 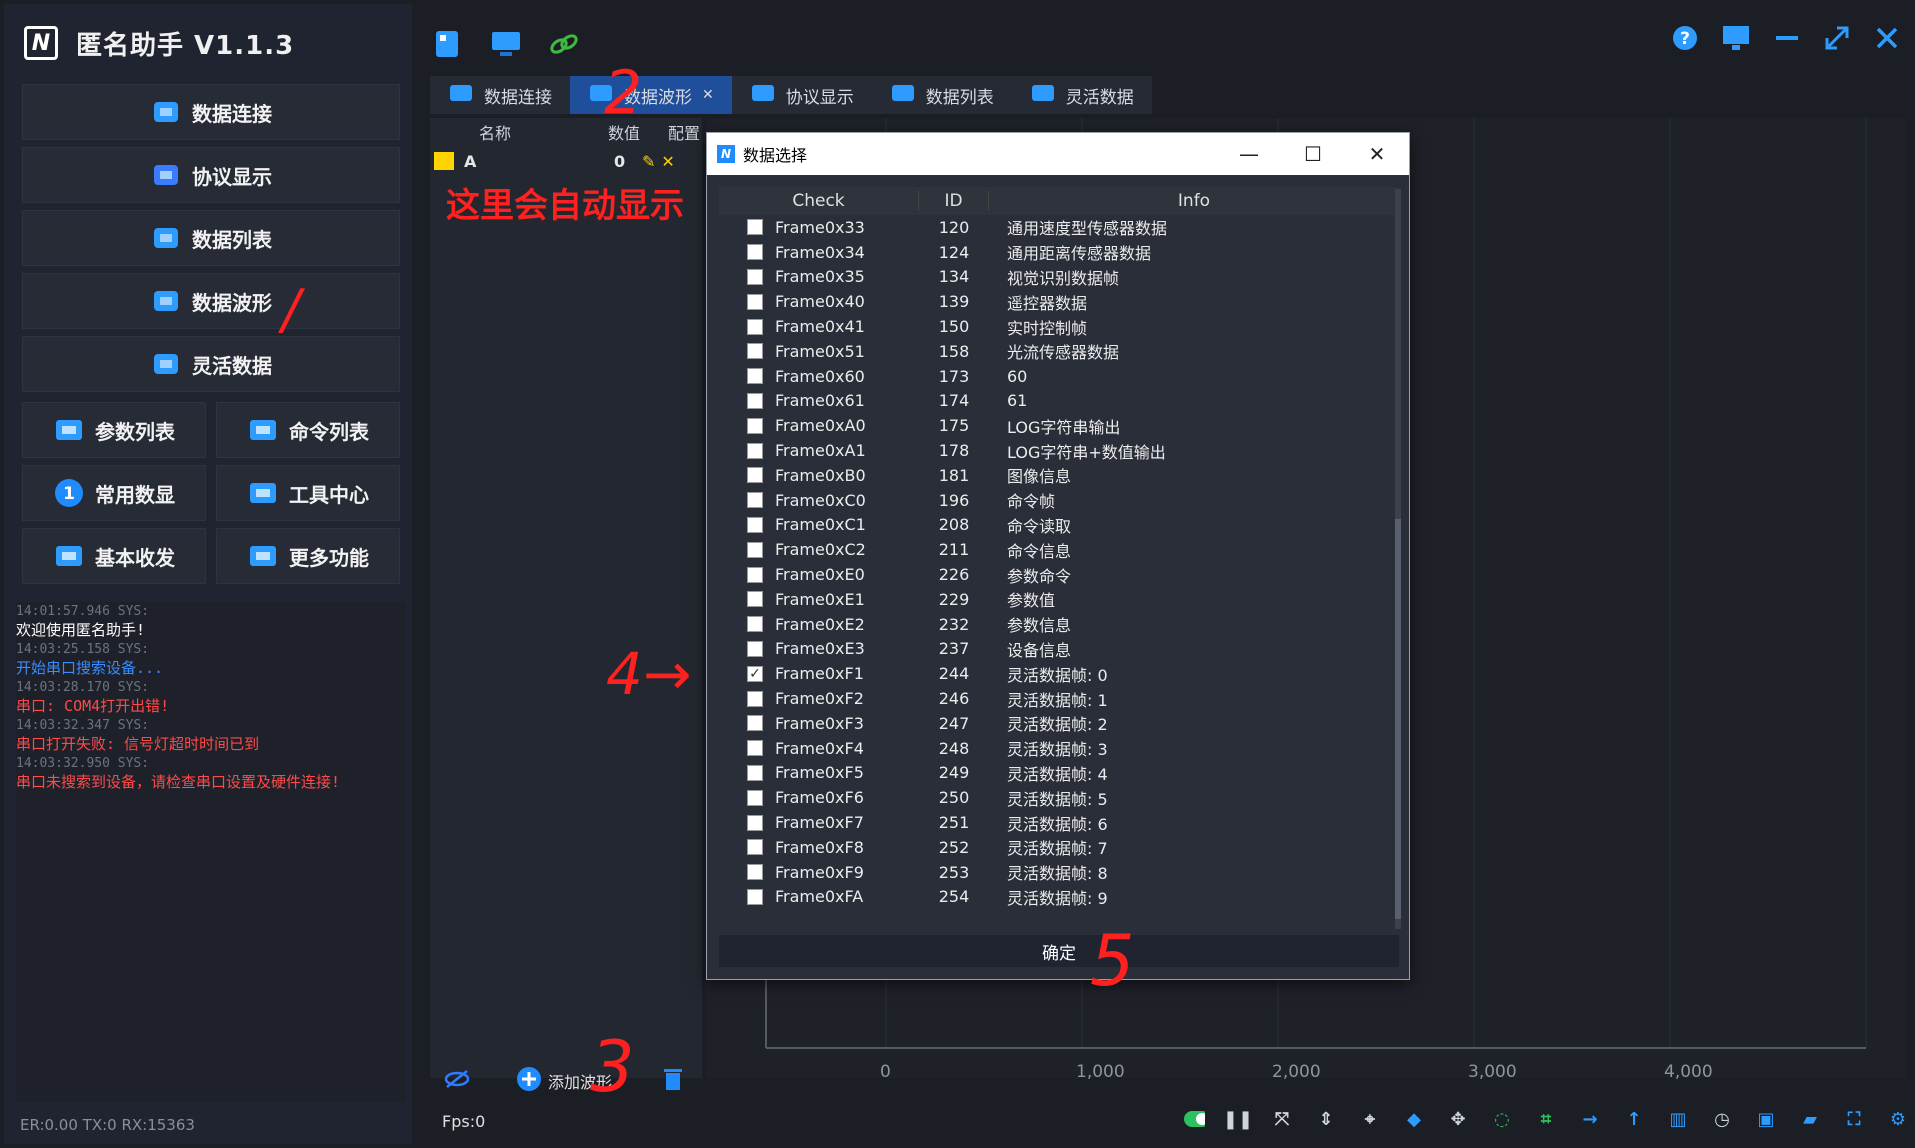 What do you see at coordinates (1837, 40) in the screenshot?
I see `maximize-icon` at bounding box center [1837, 40].